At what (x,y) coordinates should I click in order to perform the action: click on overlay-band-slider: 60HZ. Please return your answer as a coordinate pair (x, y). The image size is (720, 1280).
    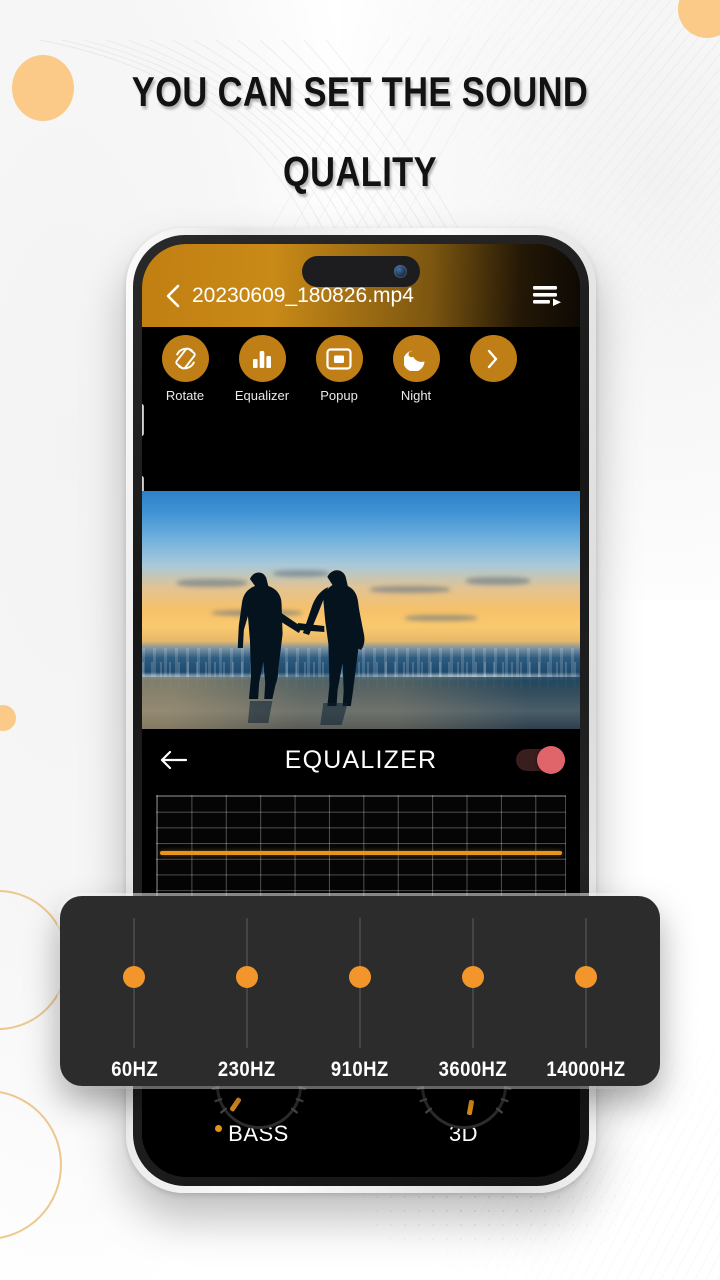
    Looking at the image, I should click on (134, 999).